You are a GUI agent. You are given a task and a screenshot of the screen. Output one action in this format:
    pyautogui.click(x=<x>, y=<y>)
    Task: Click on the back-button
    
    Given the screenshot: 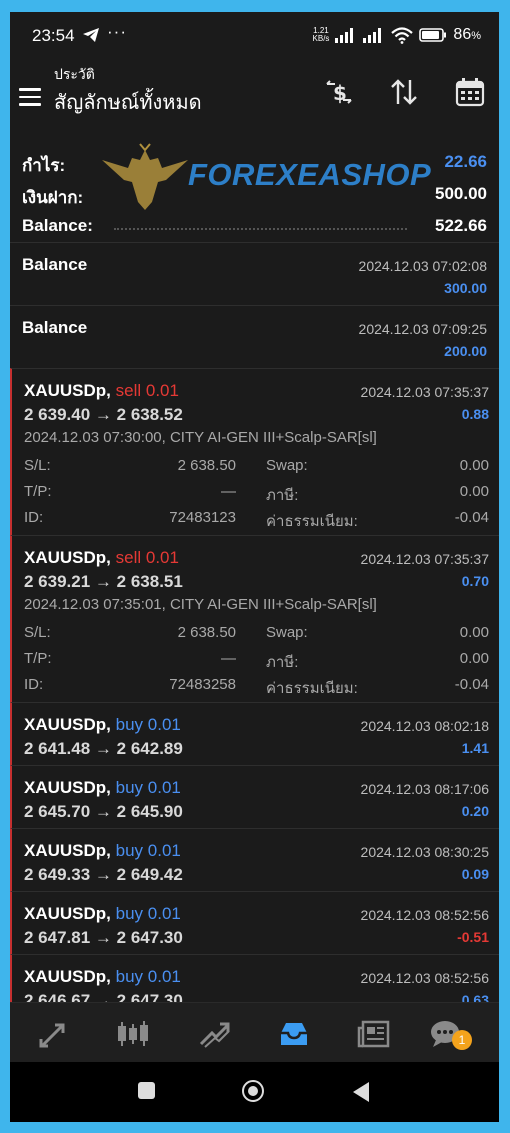 What is the action you would take?
    pyautogui.click(x=361, y=1092)
    